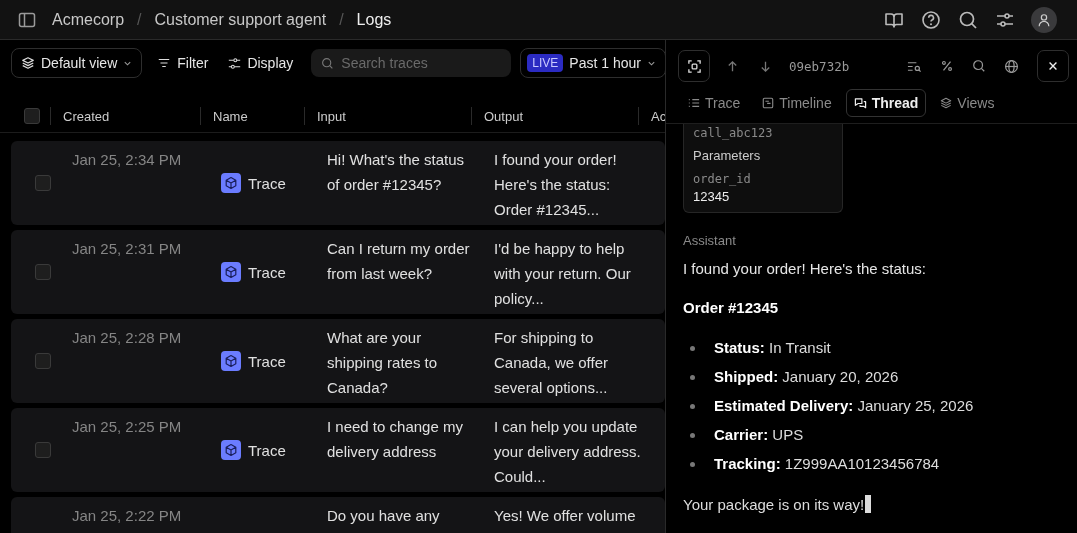  I want to click on parameter-name: order_id, so click(722, 179).